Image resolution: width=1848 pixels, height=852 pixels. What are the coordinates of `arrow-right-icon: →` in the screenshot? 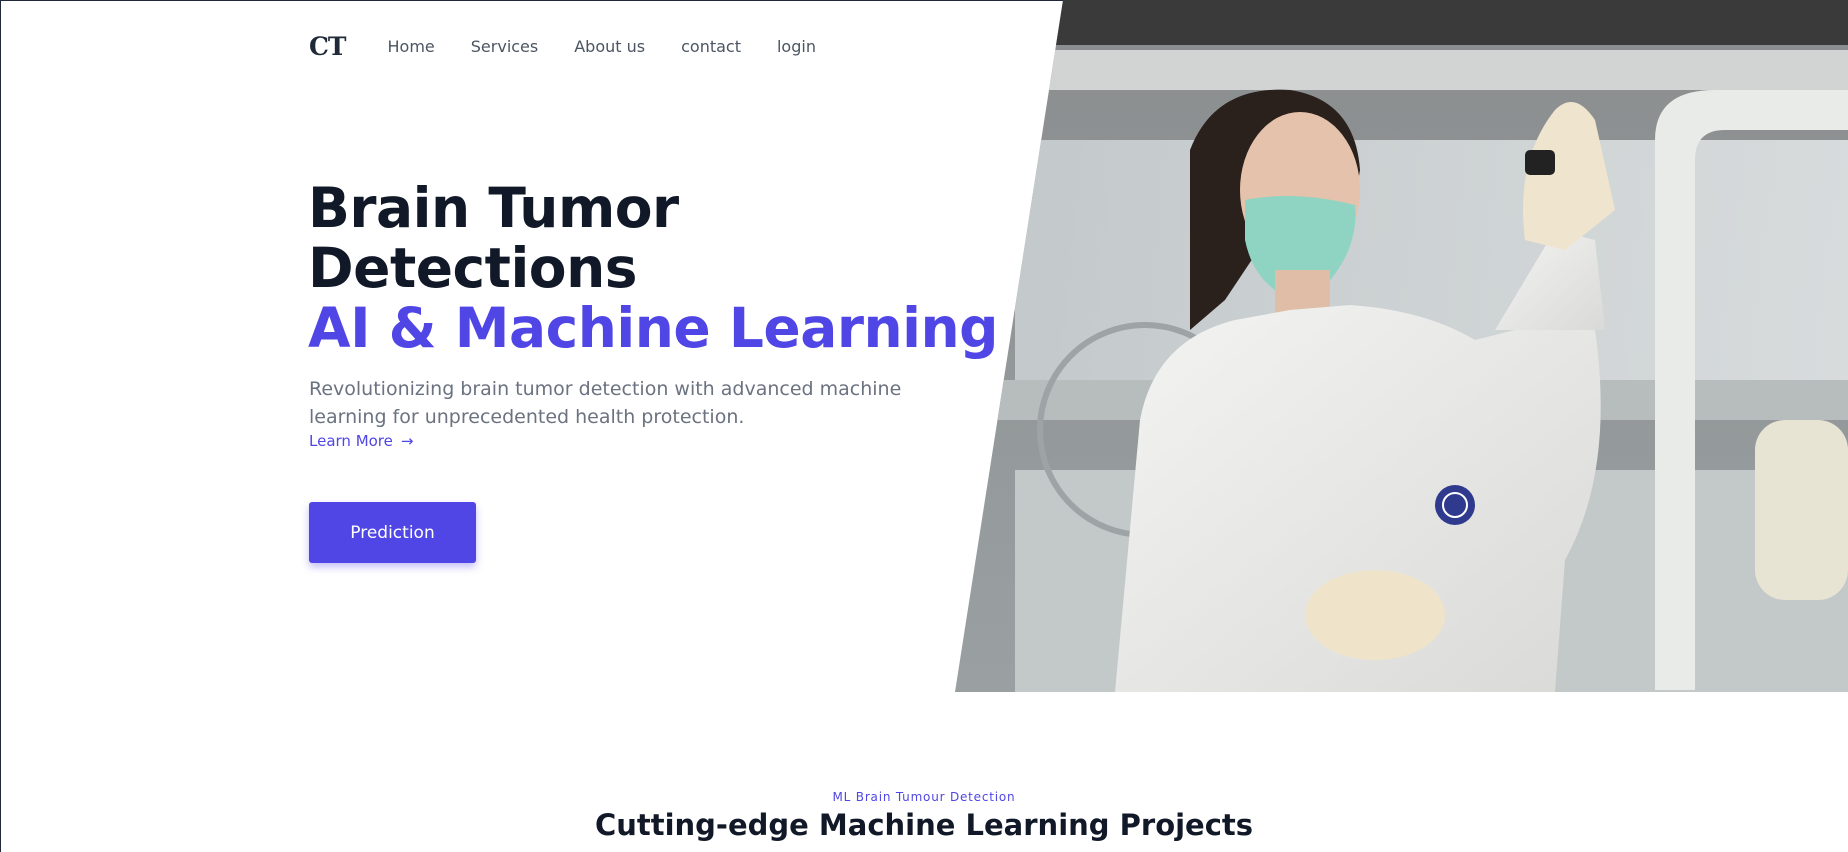 It's located at (407, 441).